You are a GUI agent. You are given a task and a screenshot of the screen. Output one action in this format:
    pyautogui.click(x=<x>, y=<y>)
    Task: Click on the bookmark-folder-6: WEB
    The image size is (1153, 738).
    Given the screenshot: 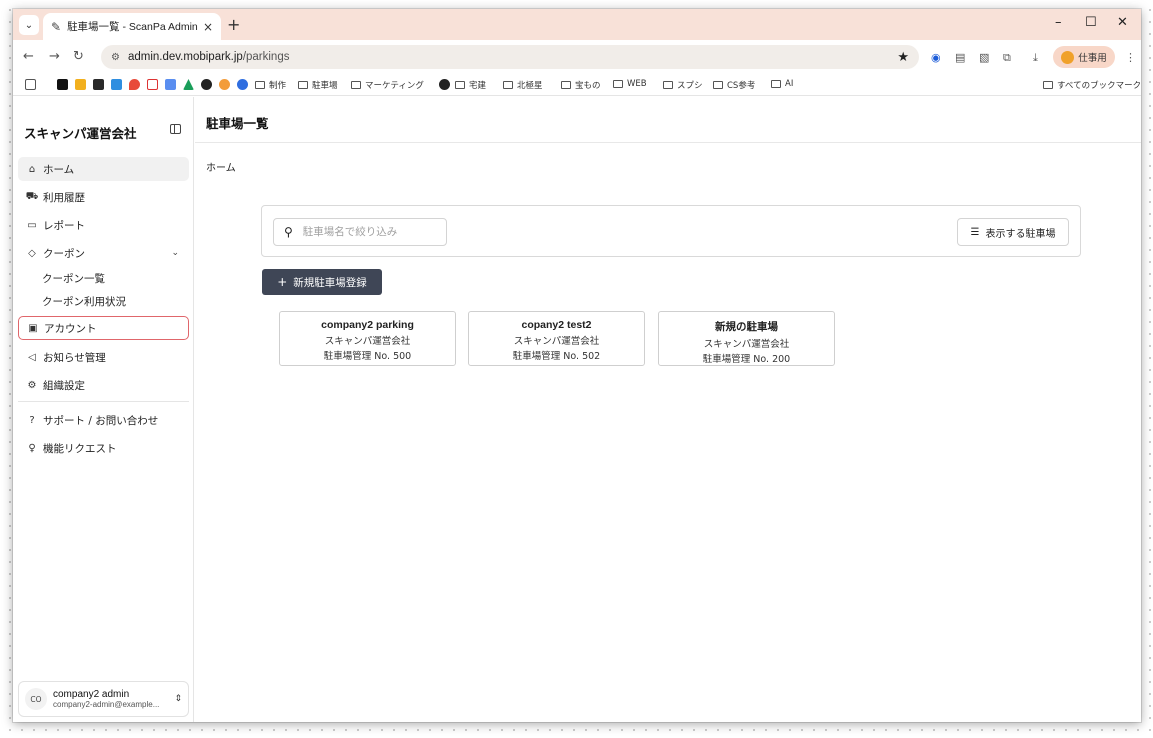 What is the action you would take?
    pyautogui.click(x=630, y=84)
    